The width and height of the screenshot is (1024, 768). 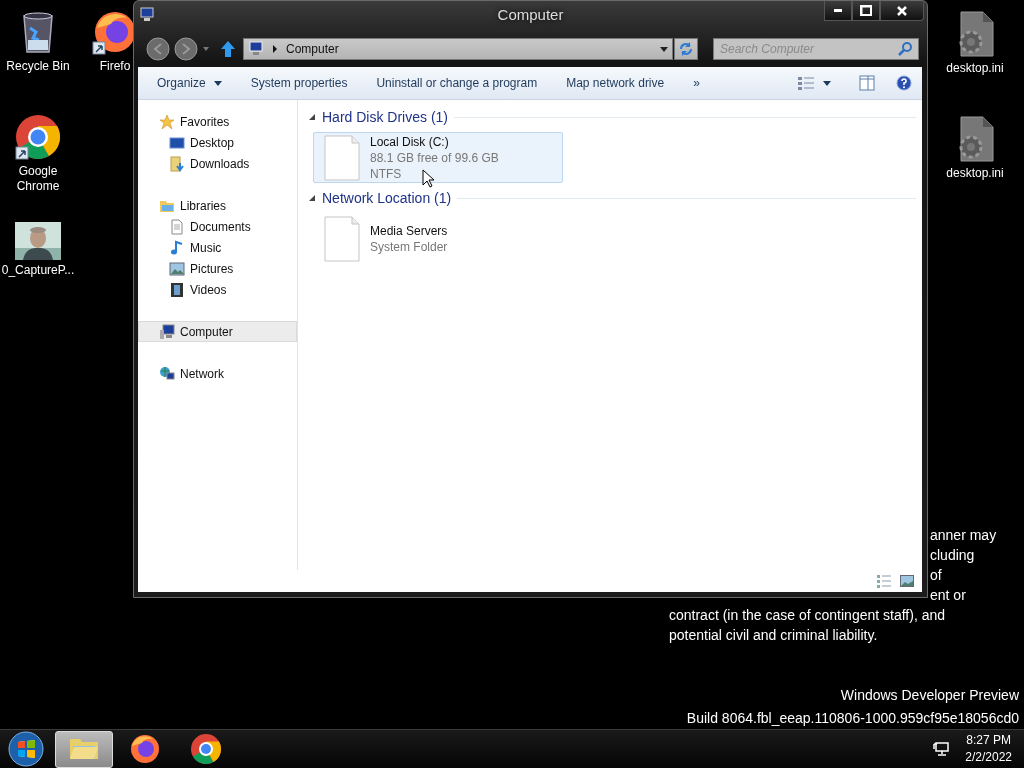 I want to click on forward-icon, so click(x=186, y=49).